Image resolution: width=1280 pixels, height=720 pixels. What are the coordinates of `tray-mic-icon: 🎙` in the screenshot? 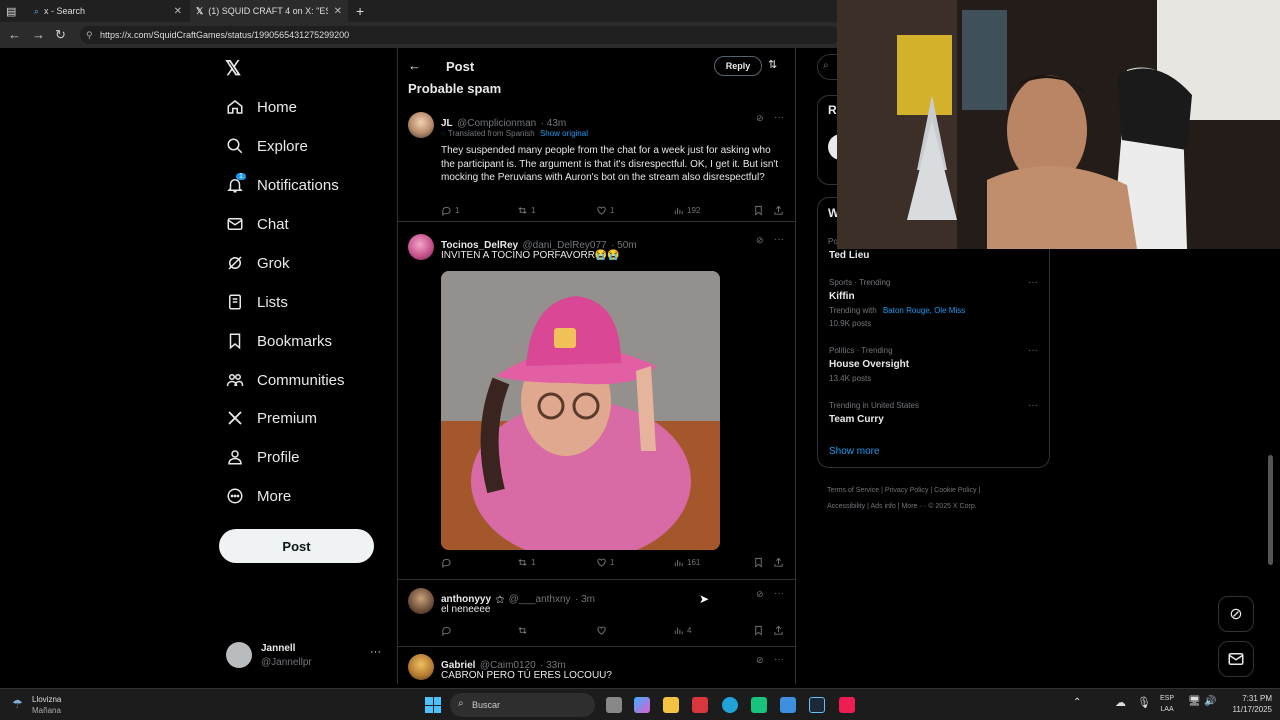 It's located at (1144, 702).